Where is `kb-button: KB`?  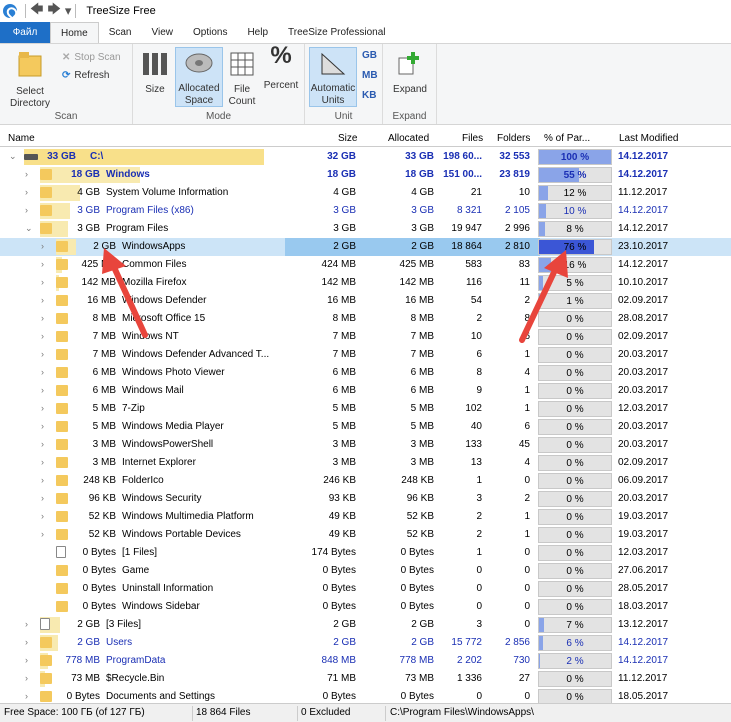 kb-button: KB is located at coordinates (369, 95).